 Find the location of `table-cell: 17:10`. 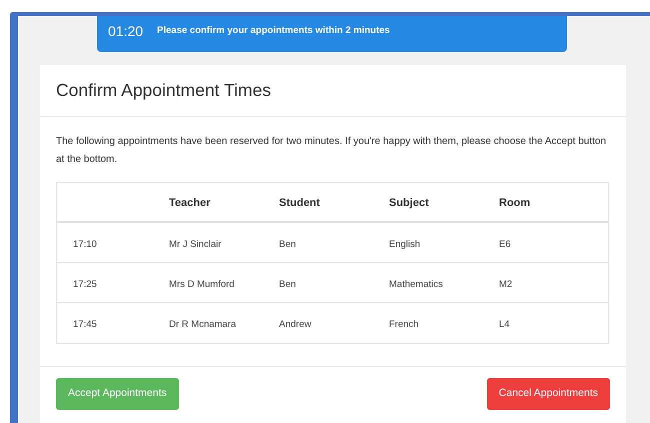

table-cell: 17:10 is located at coordinates (85, 244).